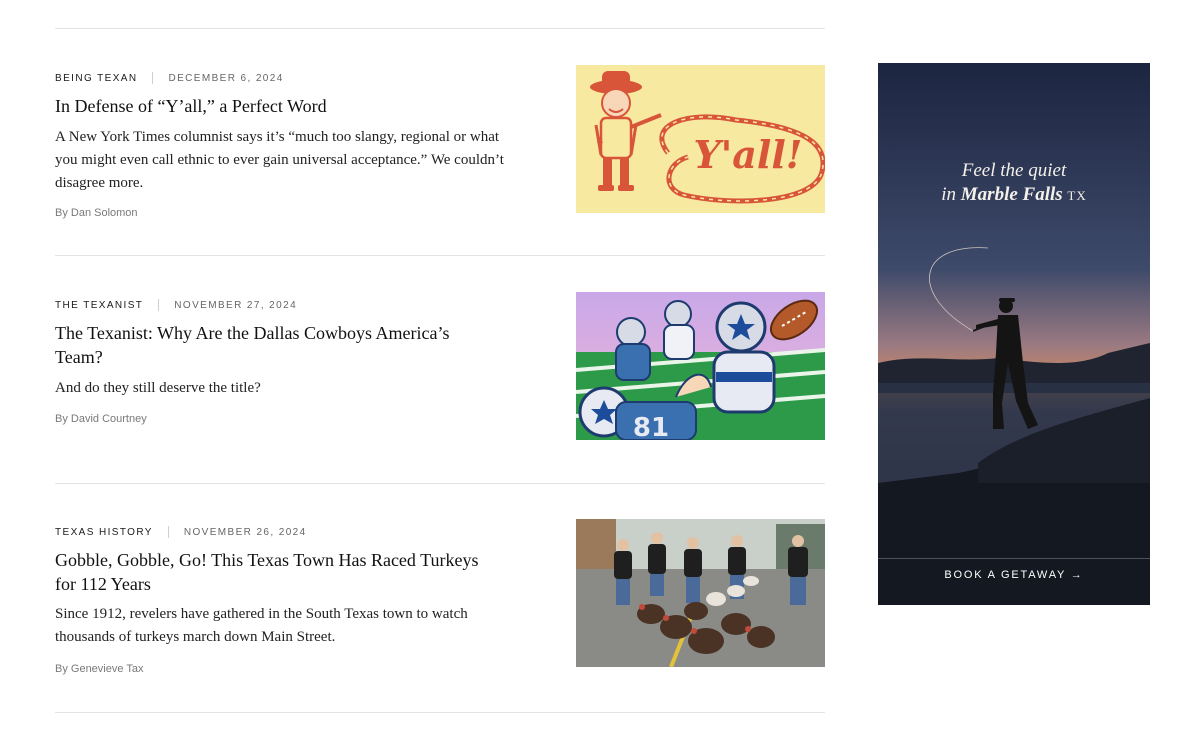 The width and height of the screenshot is (1200, 740). I want to click on ad-tagline-line2: in Marble Falls TX, so click(1014, 195).